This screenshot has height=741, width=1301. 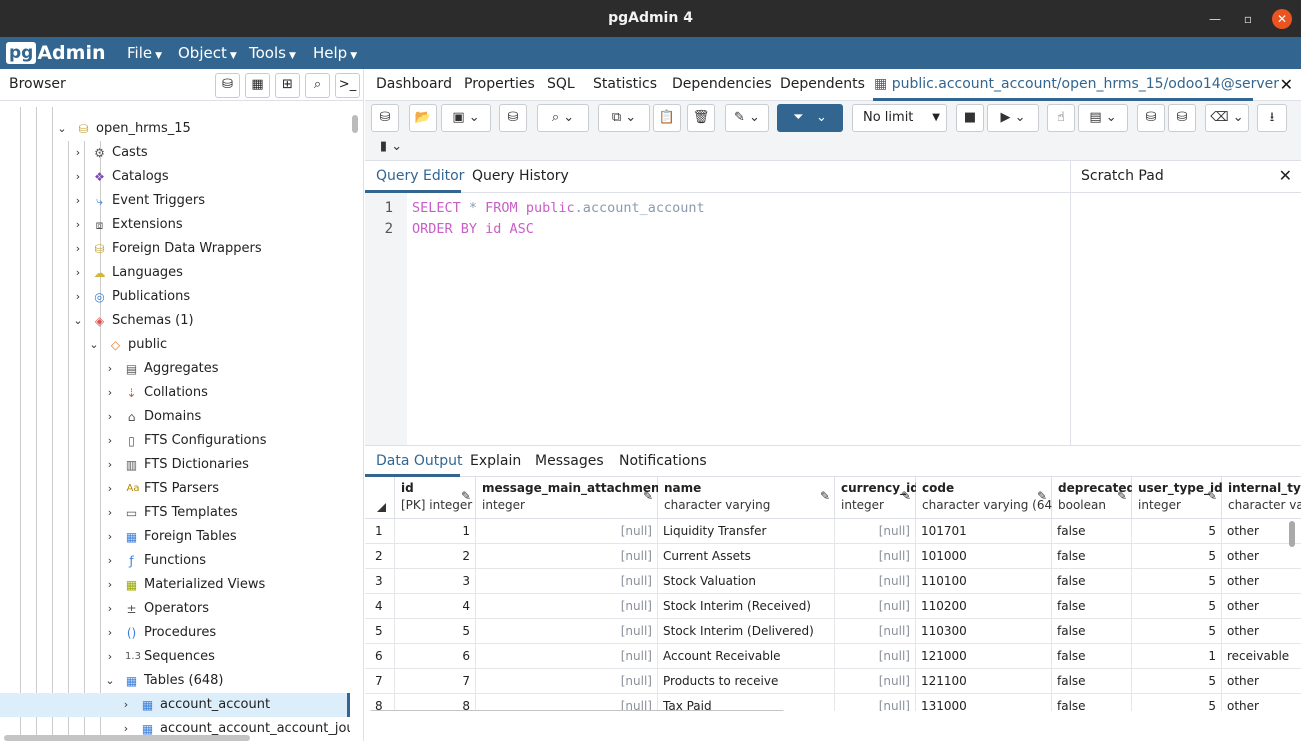 I want to click on tab-messages: Messages, so click(x=569, y=461).